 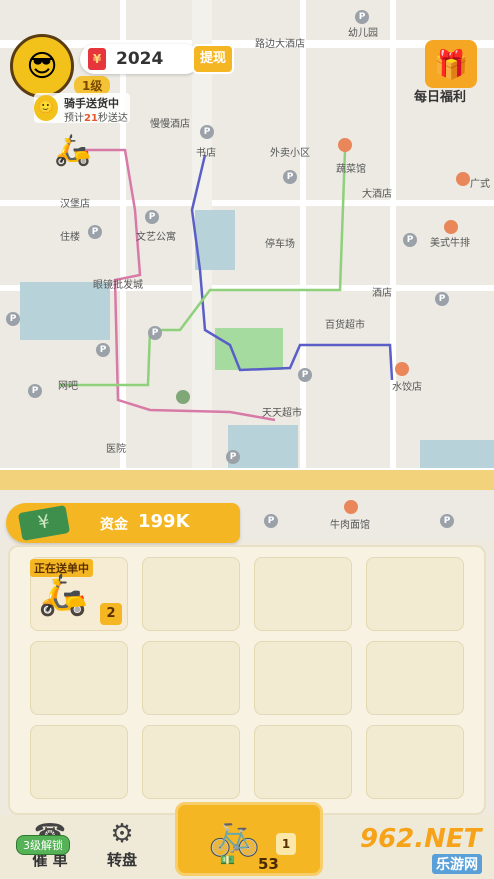 What do you see at coordinates (42, 66) in the screenshot?
I see `player-avatar: 😎` at bounding box center [42, 66].